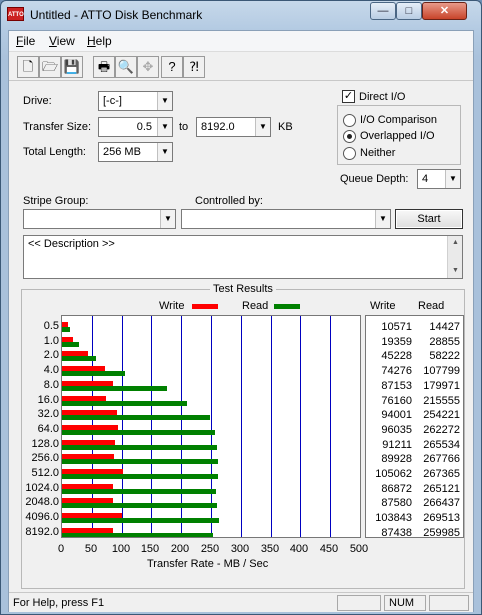  Describe the element at coordinates (441, 430) in the screenshot. I see `read-value: 262272` at that location.